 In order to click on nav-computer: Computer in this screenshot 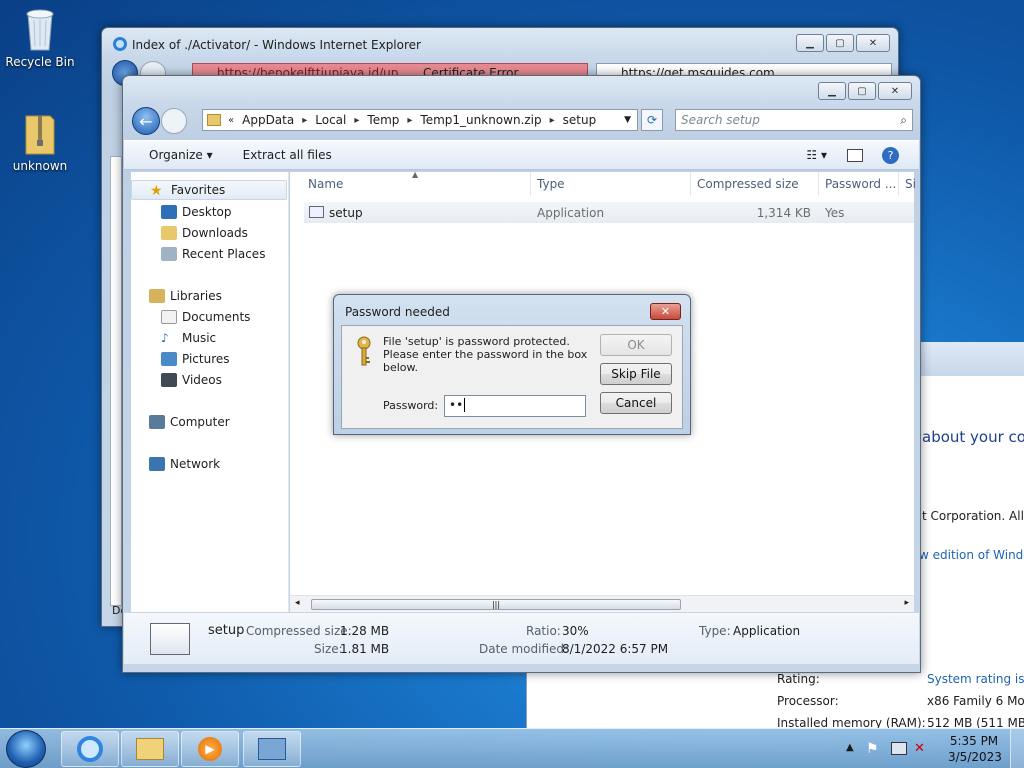, I will do `click(180, 422)`.